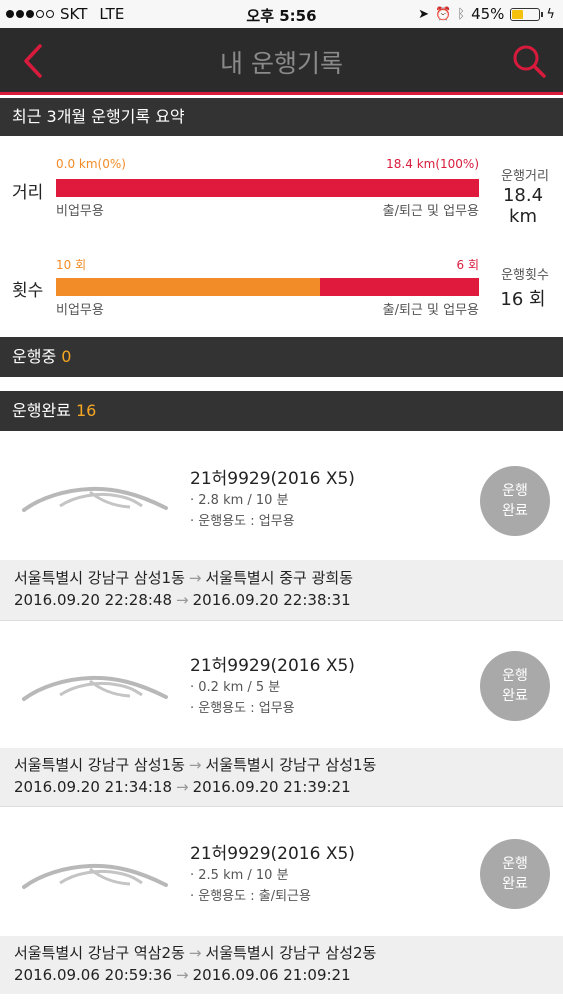 Image resolution: width=563 pixels, height=1000 pixels. Describe the element at coordinates (71, 265) in the screenshot. I see `count-left-value: 10 회` at that location.